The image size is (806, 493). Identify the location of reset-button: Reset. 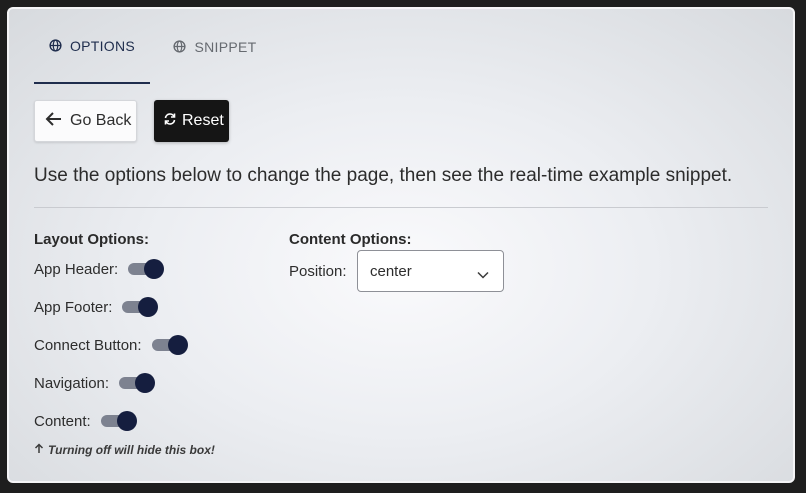
(191, 121).